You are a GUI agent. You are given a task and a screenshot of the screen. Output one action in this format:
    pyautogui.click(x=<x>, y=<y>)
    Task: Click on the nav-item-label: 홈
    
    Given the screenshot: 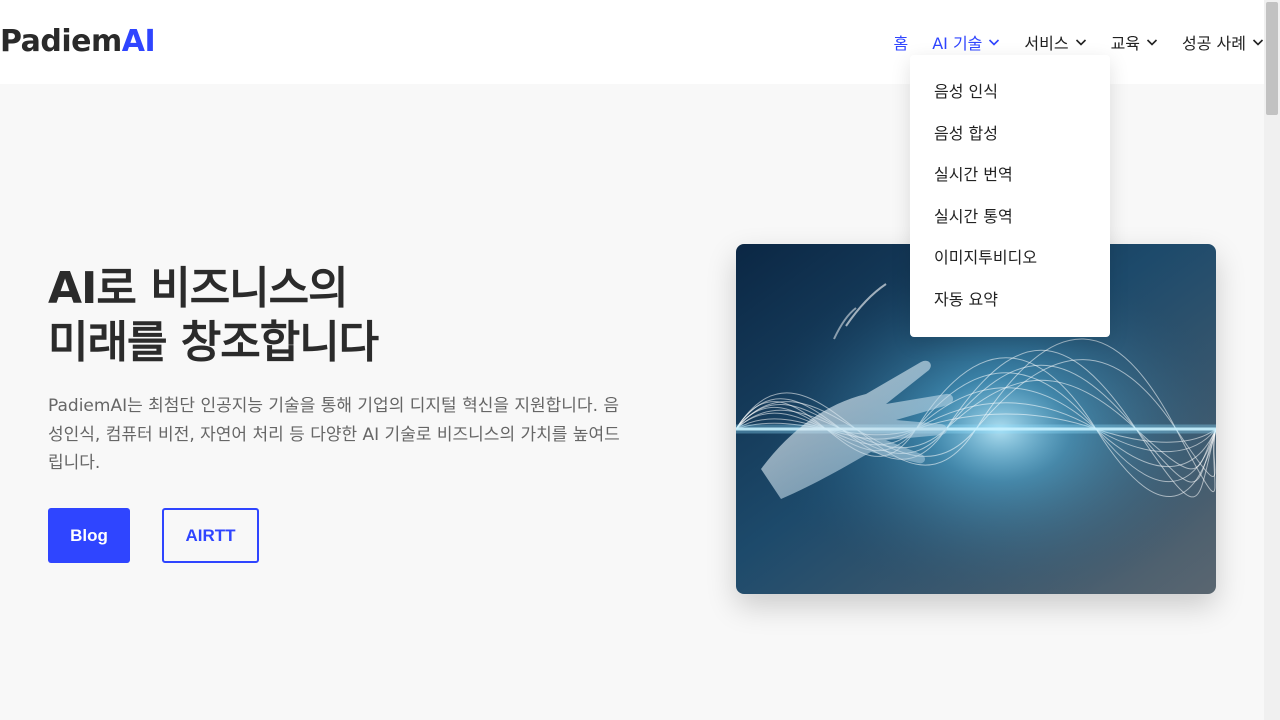 What is the action you would take?
    pyautogui.click(x=901, y=43)
    